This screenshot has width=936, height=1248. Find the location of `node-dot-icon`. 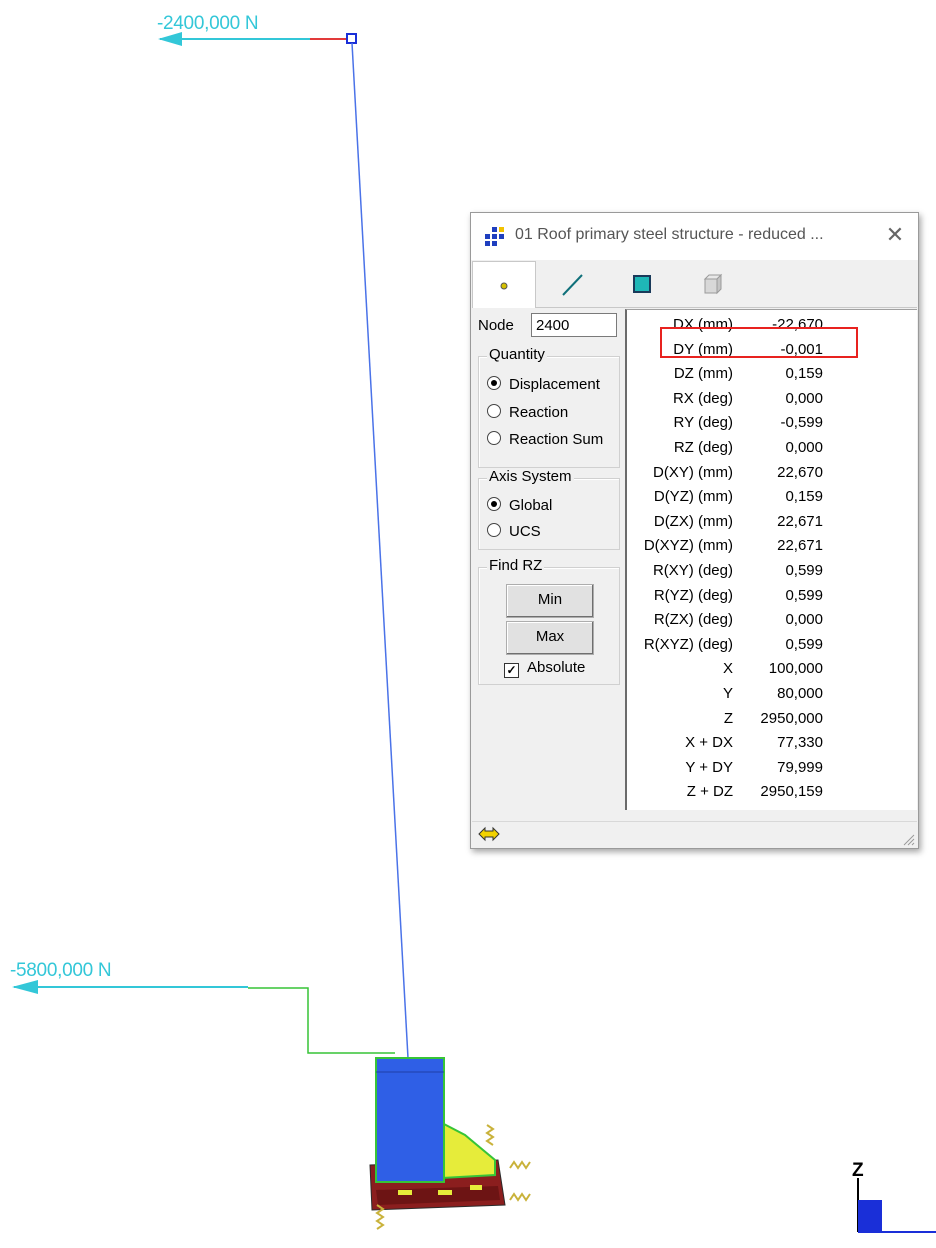

node-dot-icon is located at coordinates (504, 286).